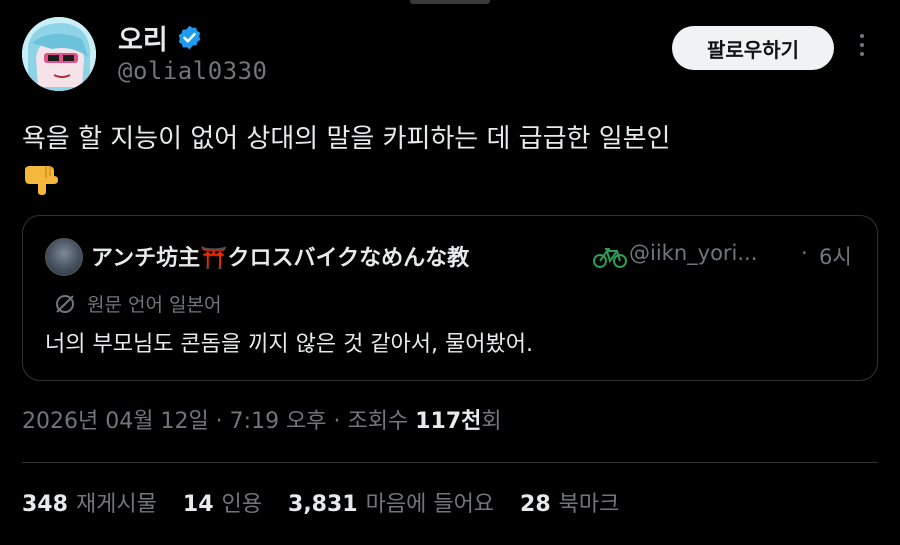 The image size is (900, 545). Describe the element at coordinates (430, 504) in the screenshot. I see `likes-label: 마음에 들어요` at that location.